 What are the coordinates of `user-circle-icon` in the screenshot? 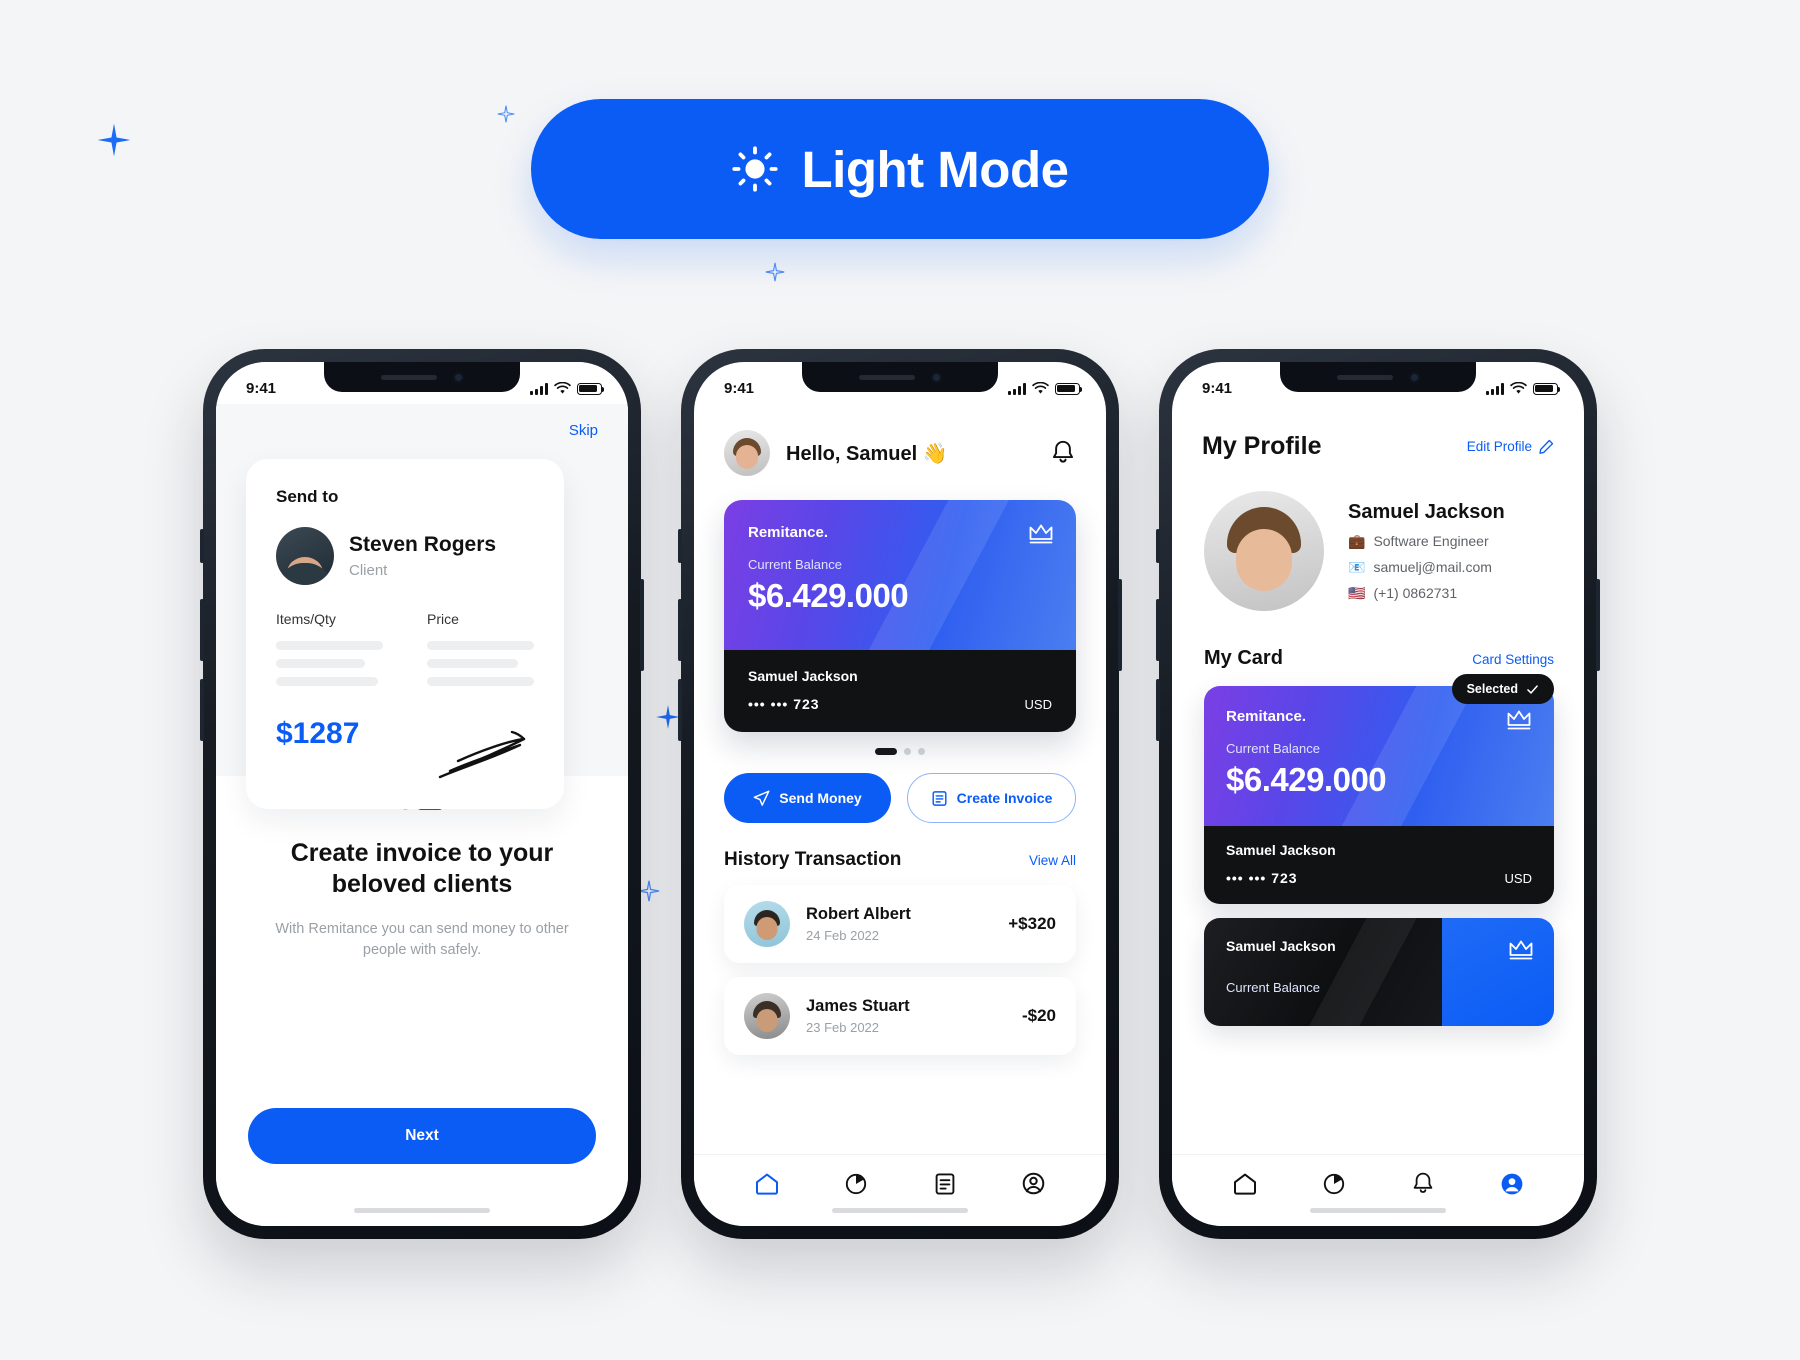 It's located at (1511, 1183).